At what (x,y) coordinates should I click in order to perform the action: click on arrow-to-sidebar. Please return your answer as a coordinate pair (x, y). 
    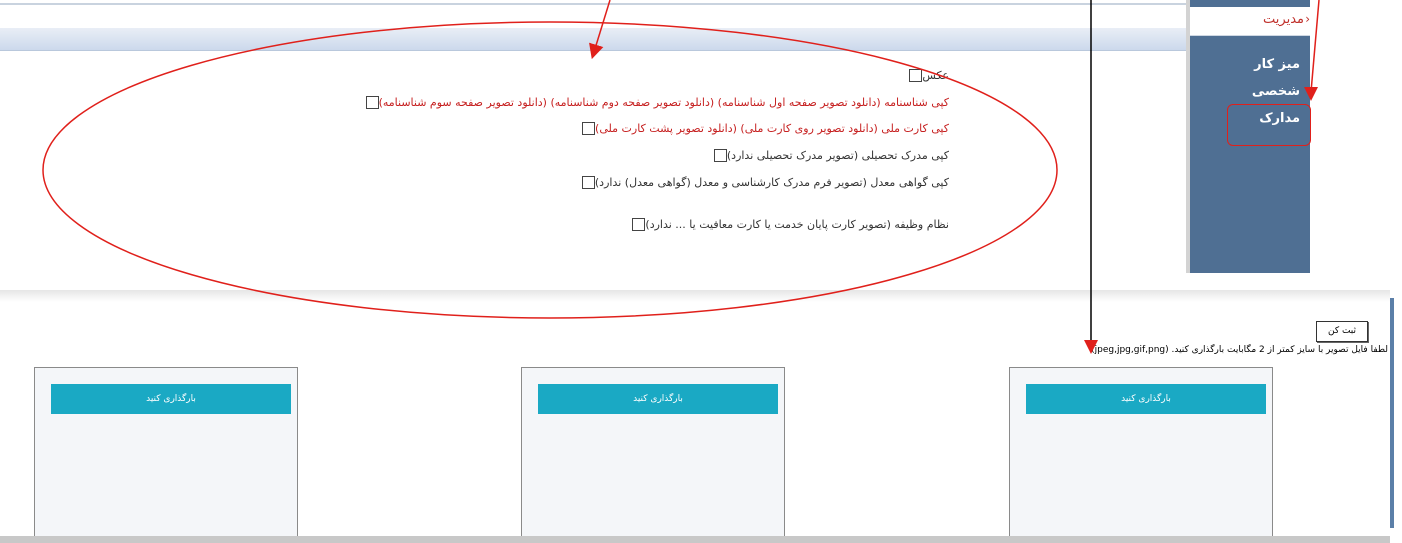
    Looking at the image, I should click on (1315, 46).